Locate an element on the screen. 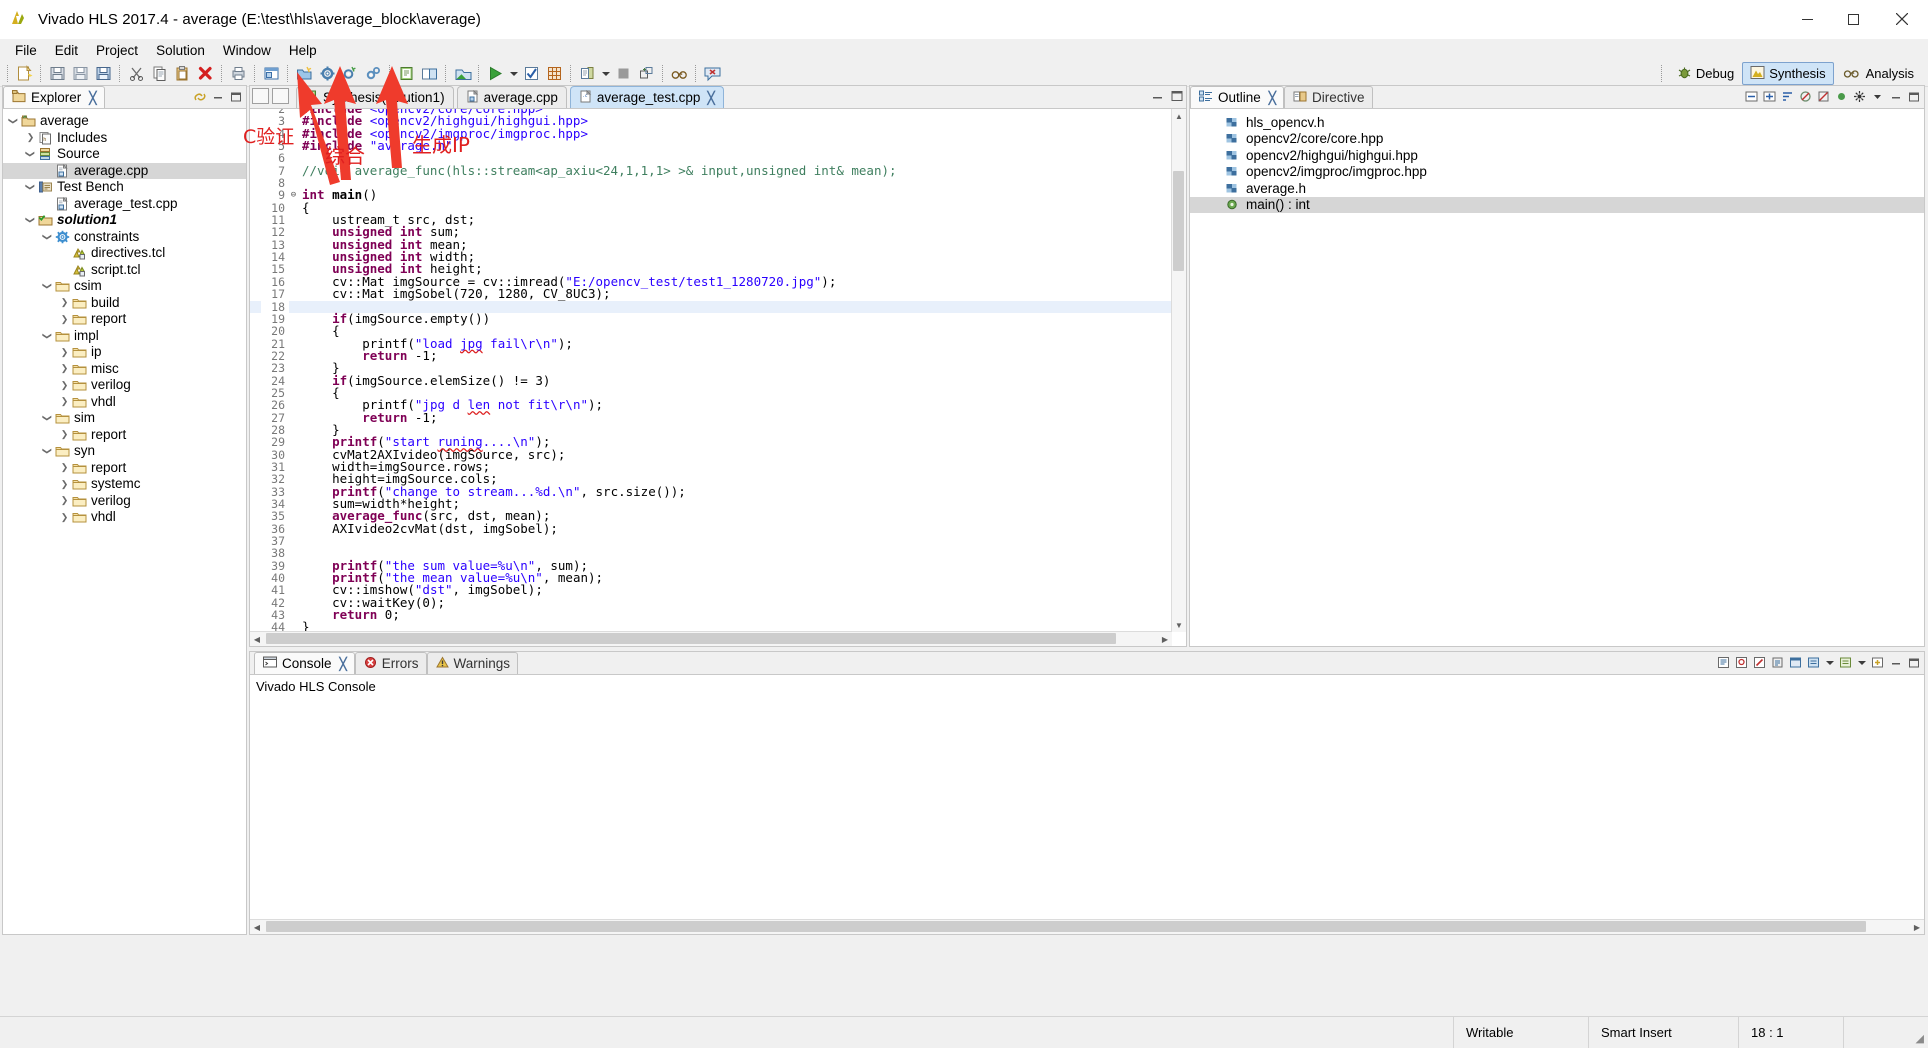 The image size is (1928, 1048). outline-item-opencv2-imgproc-imgproc-hpp: opencv2/imgproc/imgproc.hpp is located at coordinates (1557, 172).